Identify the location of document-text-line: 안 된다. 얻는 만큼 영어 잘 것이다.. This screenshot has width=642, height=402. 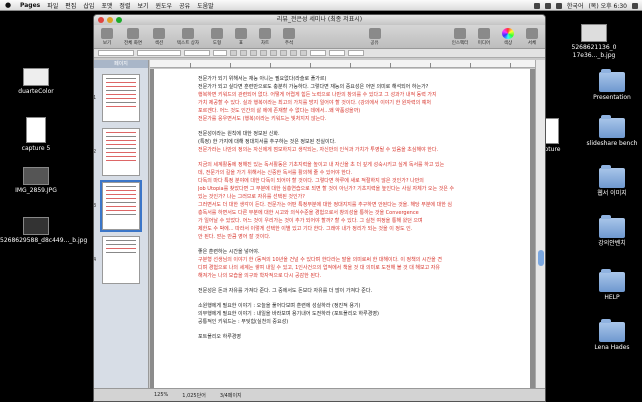
(234, 237).